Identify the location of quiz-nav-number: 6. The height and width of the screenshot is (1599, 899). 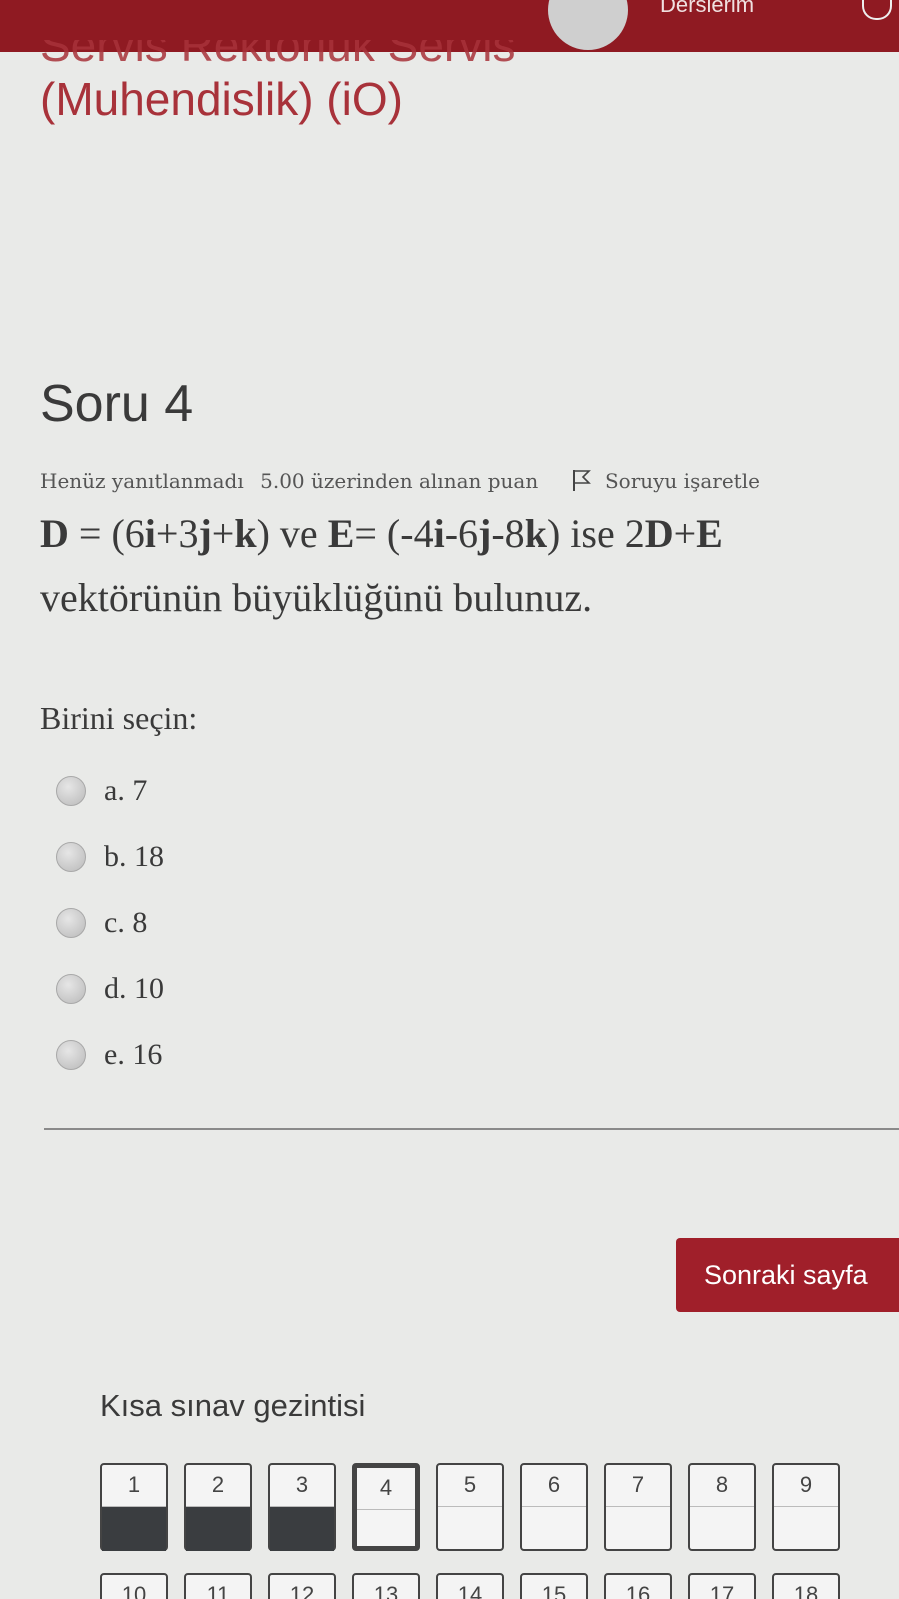
(554, 1486).